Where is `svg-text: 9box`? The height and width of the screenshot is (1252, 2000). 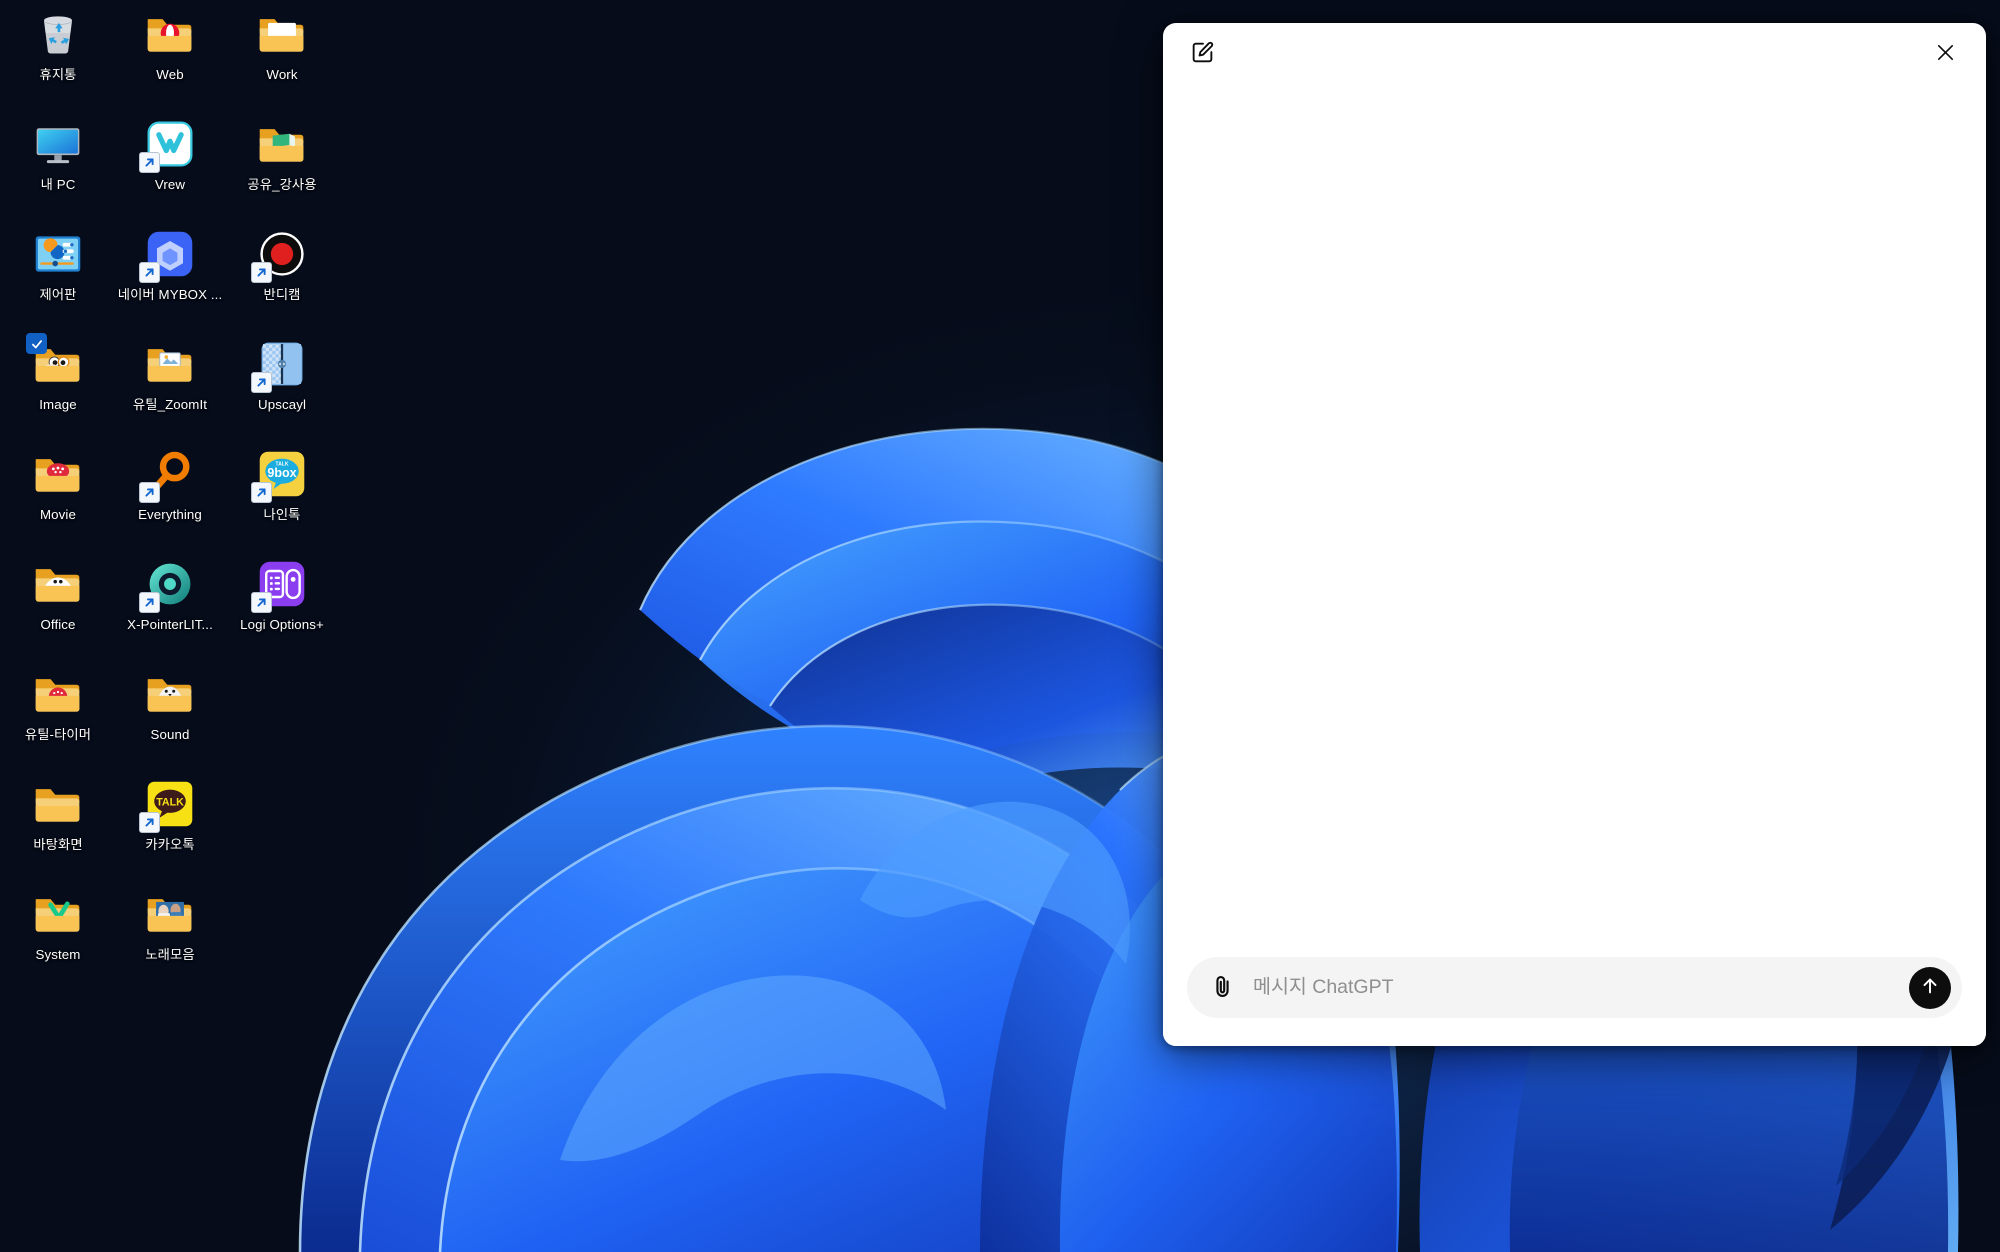
svg-text: 9box is located at coordinates (281, 473).